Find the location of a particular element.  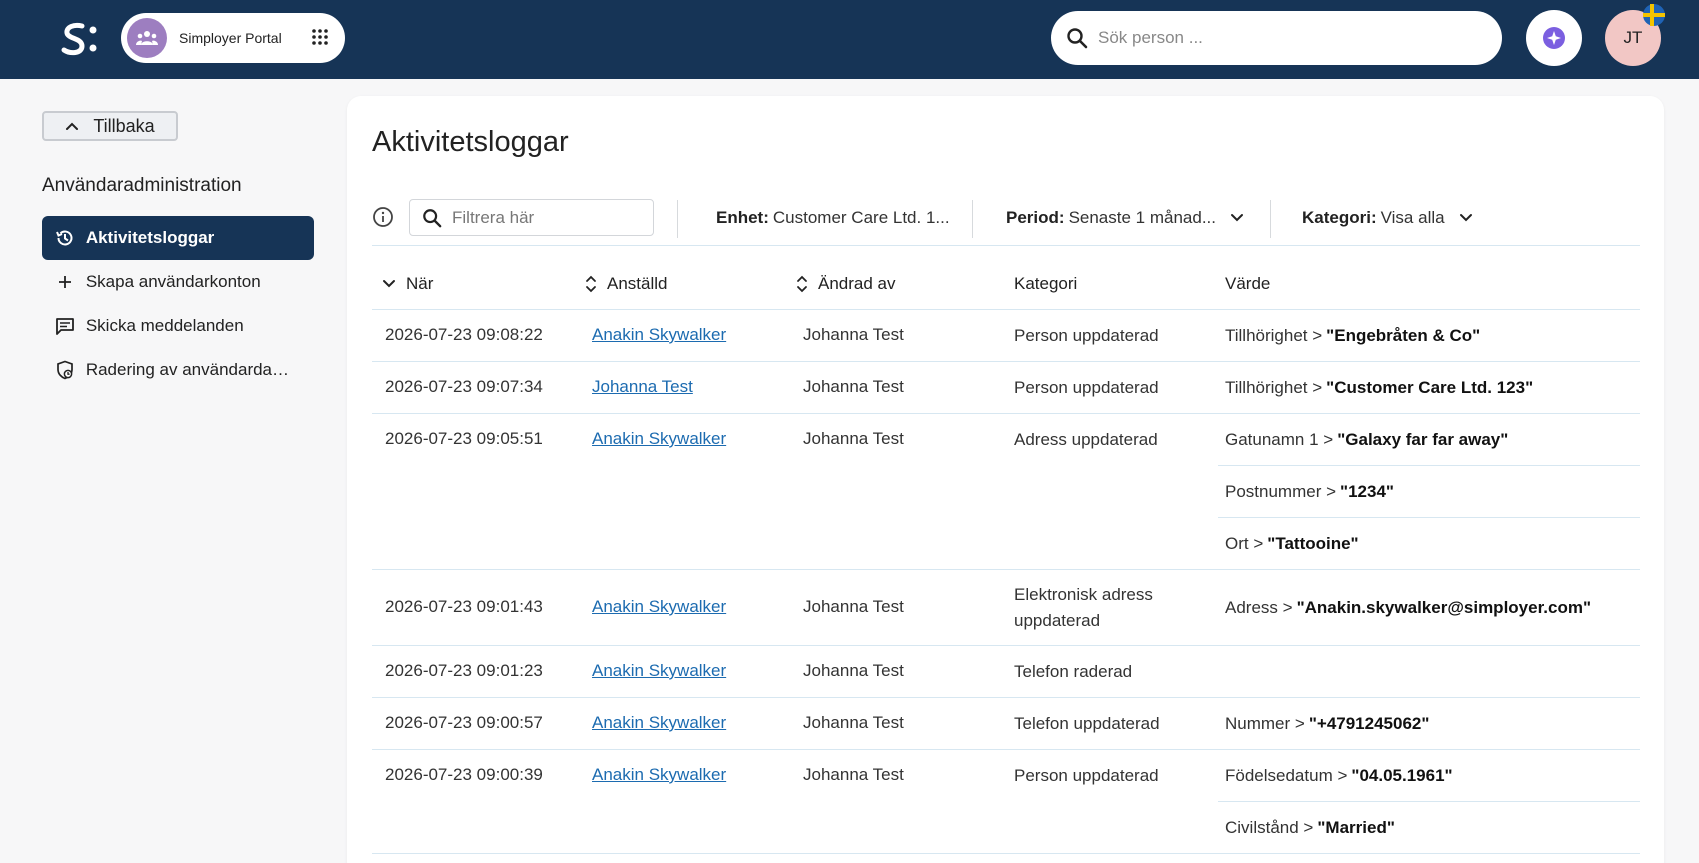

kategori-label: Kategori: is located at coordinates (1339, 217).